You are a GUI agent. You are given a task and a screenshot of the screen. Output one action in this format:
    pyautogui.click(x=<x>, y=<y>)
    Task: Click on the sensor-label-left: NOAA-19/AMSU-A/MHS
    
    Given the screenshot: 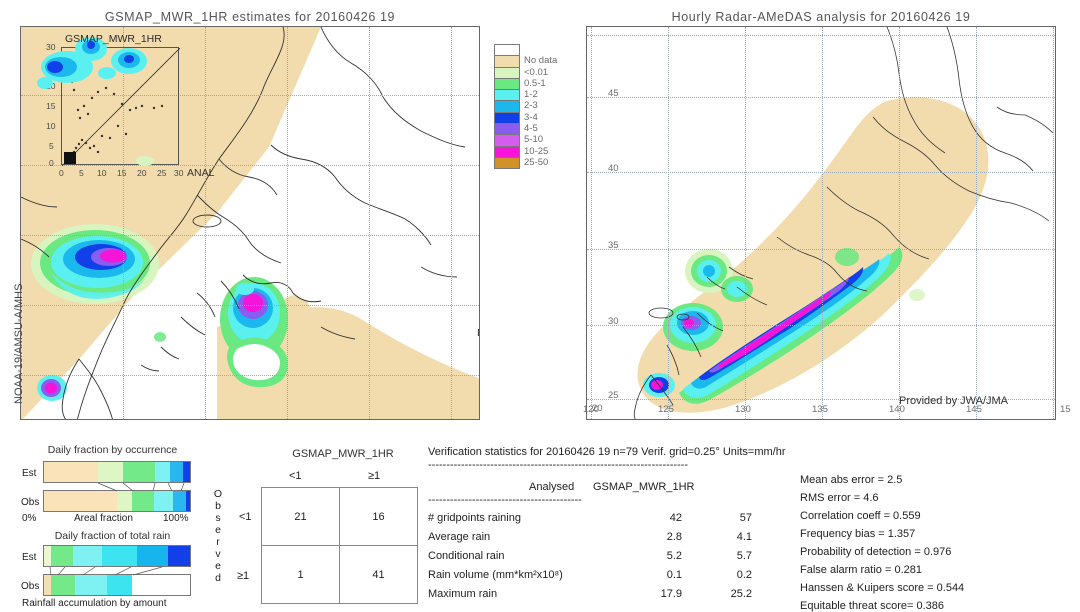 What is the action you would take?
    pyautogui.click(x=19, y=343)
    